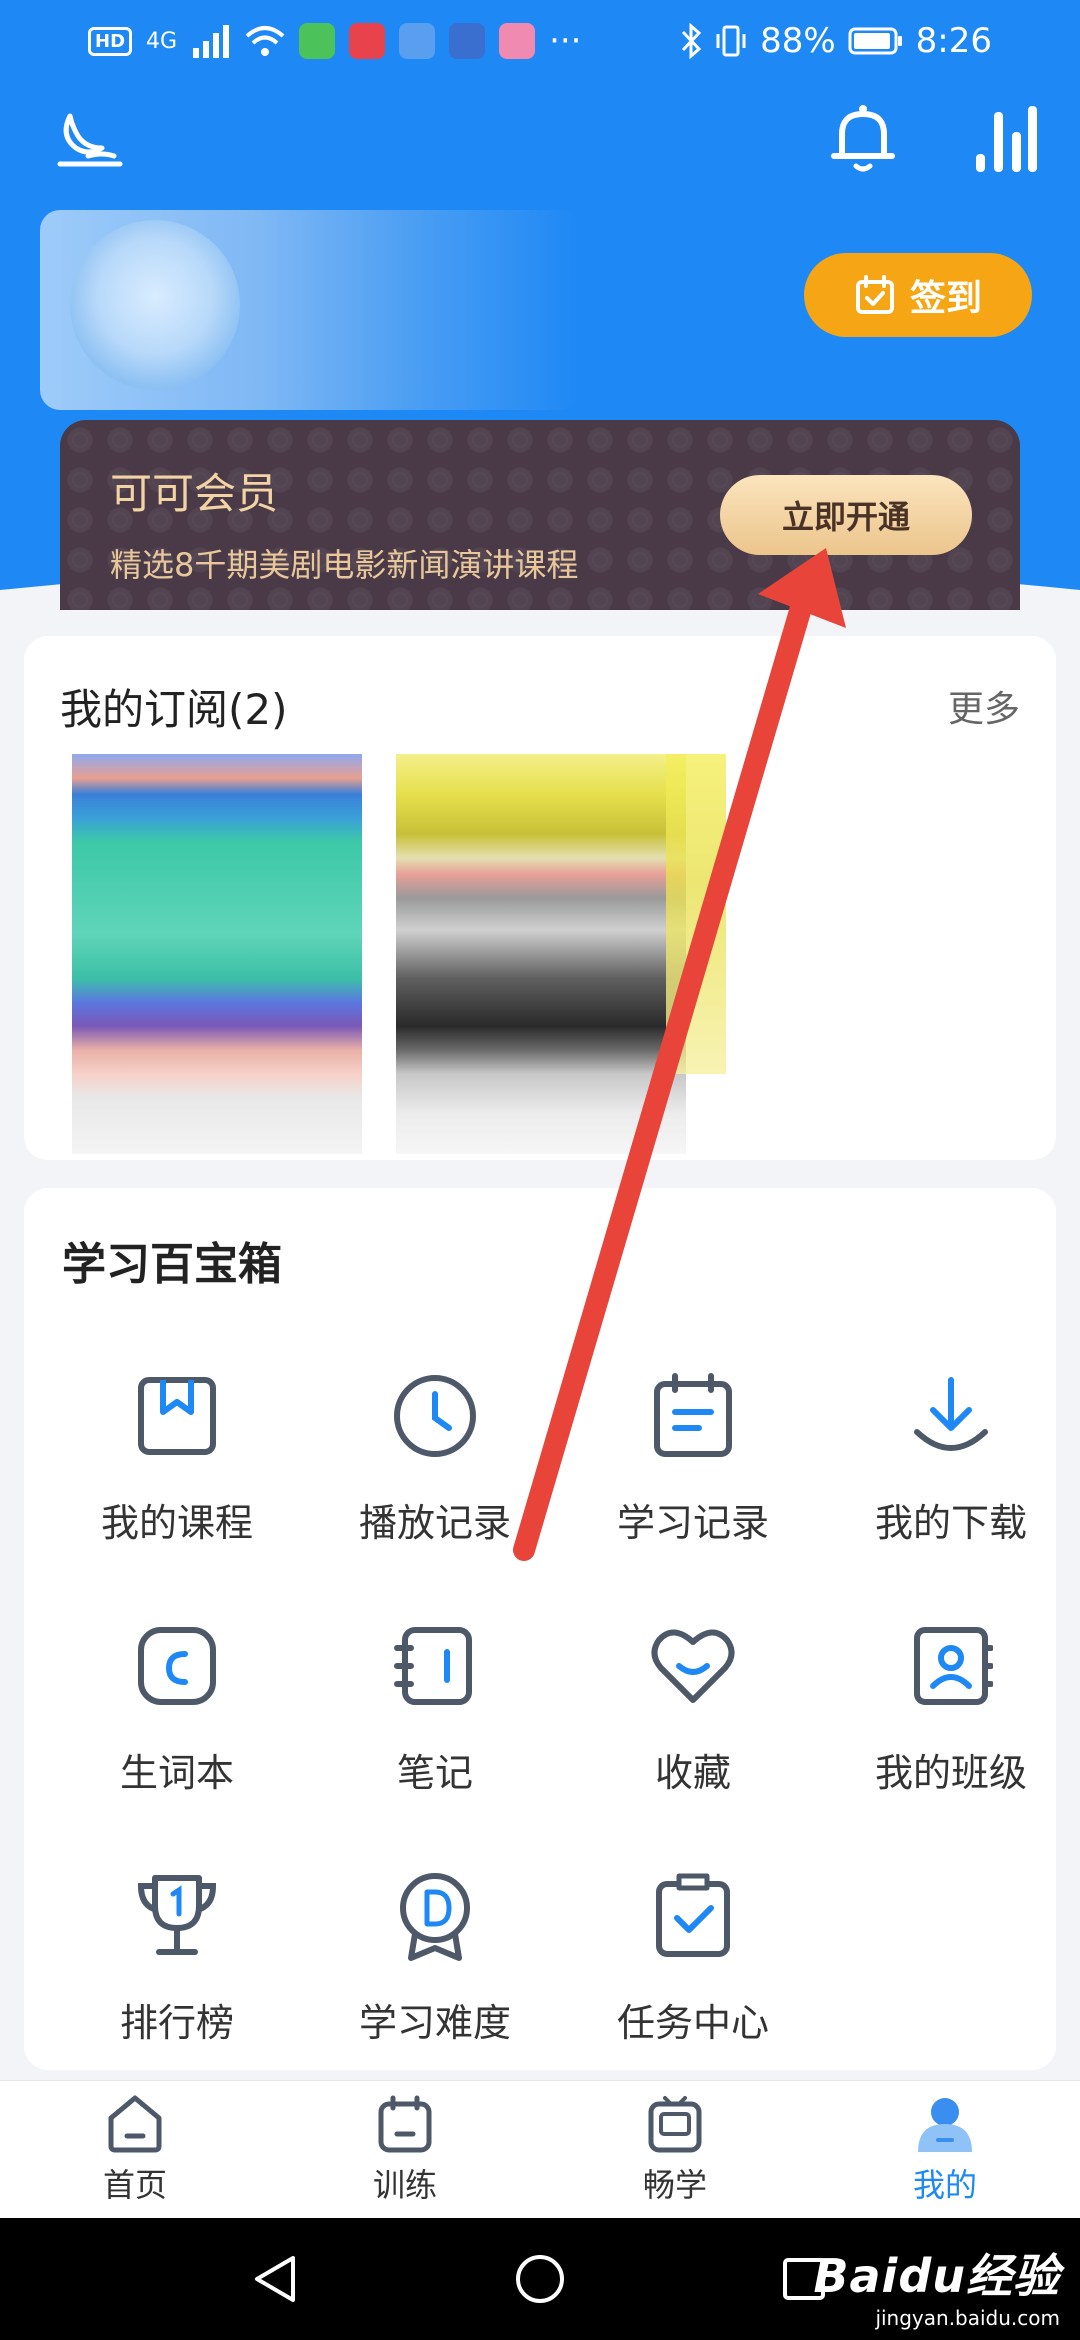 Image resolution: width=1080 pixels, height=2340 pixels. What do you see at coordinates (953, 41) in the screenshot?
I see `clock: 8:26` at bounding box center [953, 41].